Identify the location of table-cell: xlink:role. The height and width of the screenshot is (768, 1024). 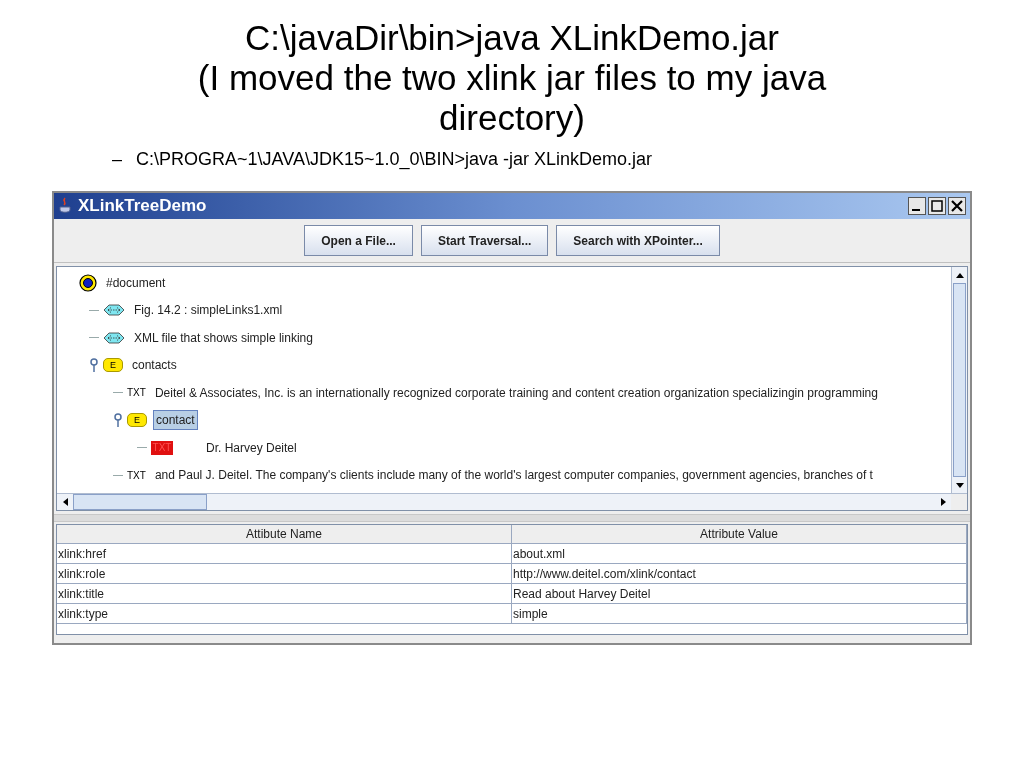
(284, 574).